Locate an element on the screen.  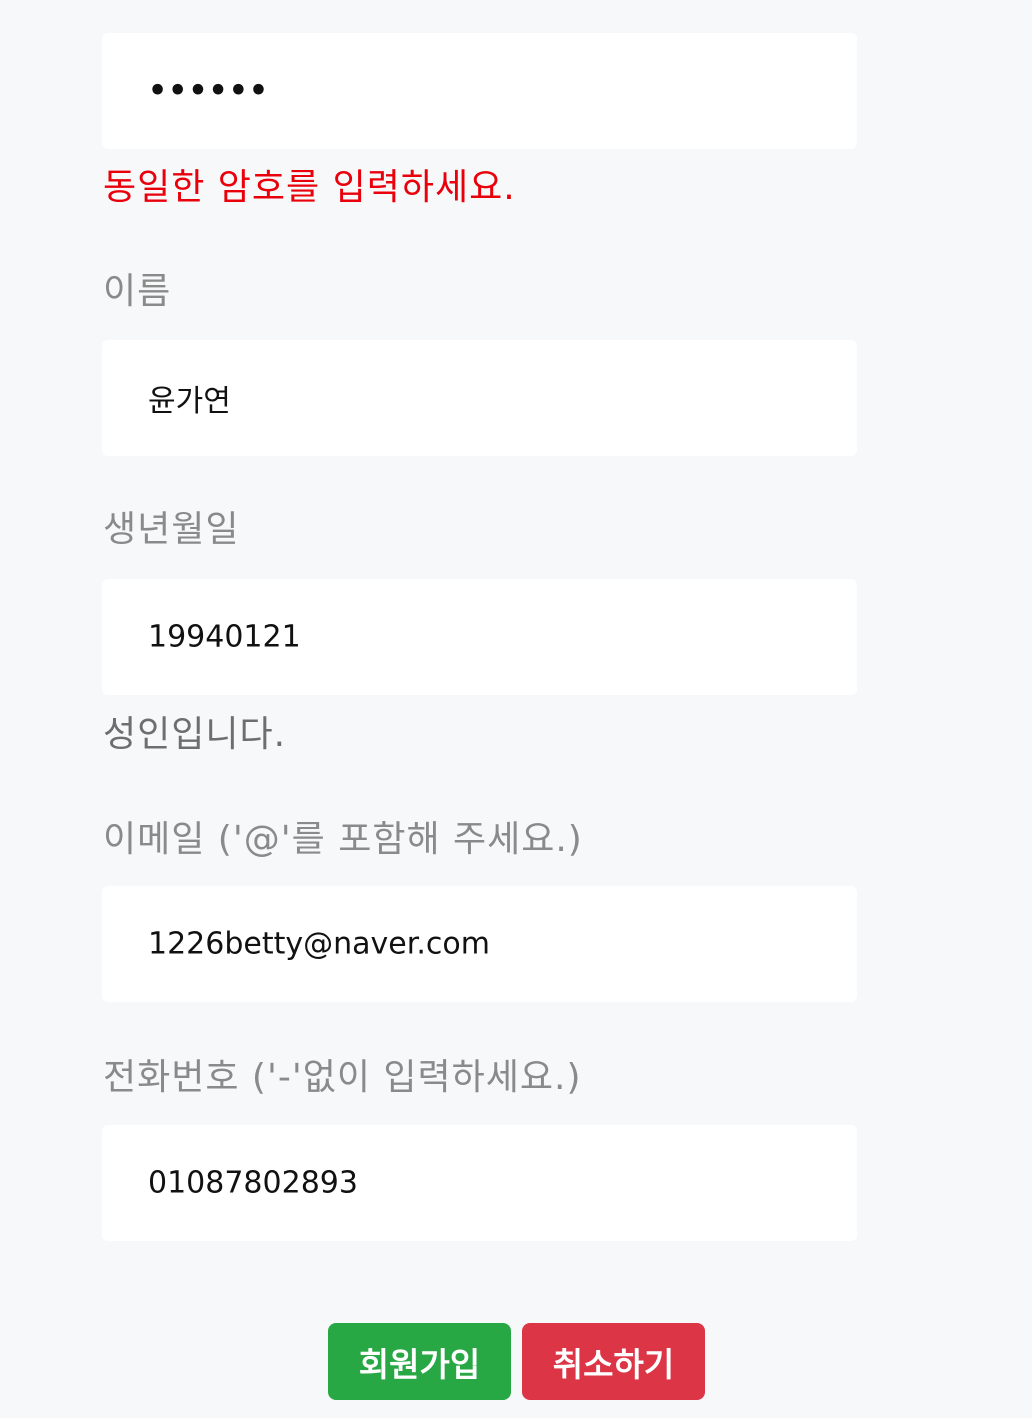
email-label: 이메일 ('@'를 포함해 주세요.) is located at coordinates (343, 839).